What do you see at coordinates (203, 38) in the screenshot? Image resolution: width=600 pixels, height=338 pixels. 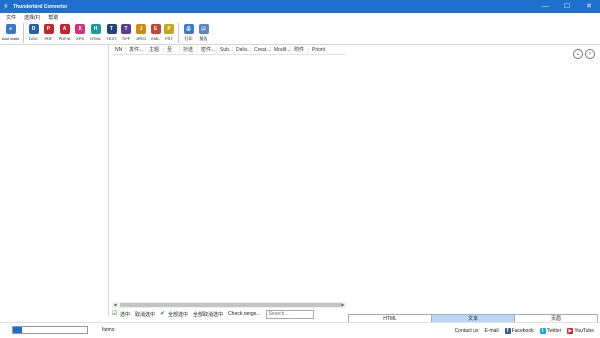 I see `toolbar-label: 报告` at bounding box center [203, 38].